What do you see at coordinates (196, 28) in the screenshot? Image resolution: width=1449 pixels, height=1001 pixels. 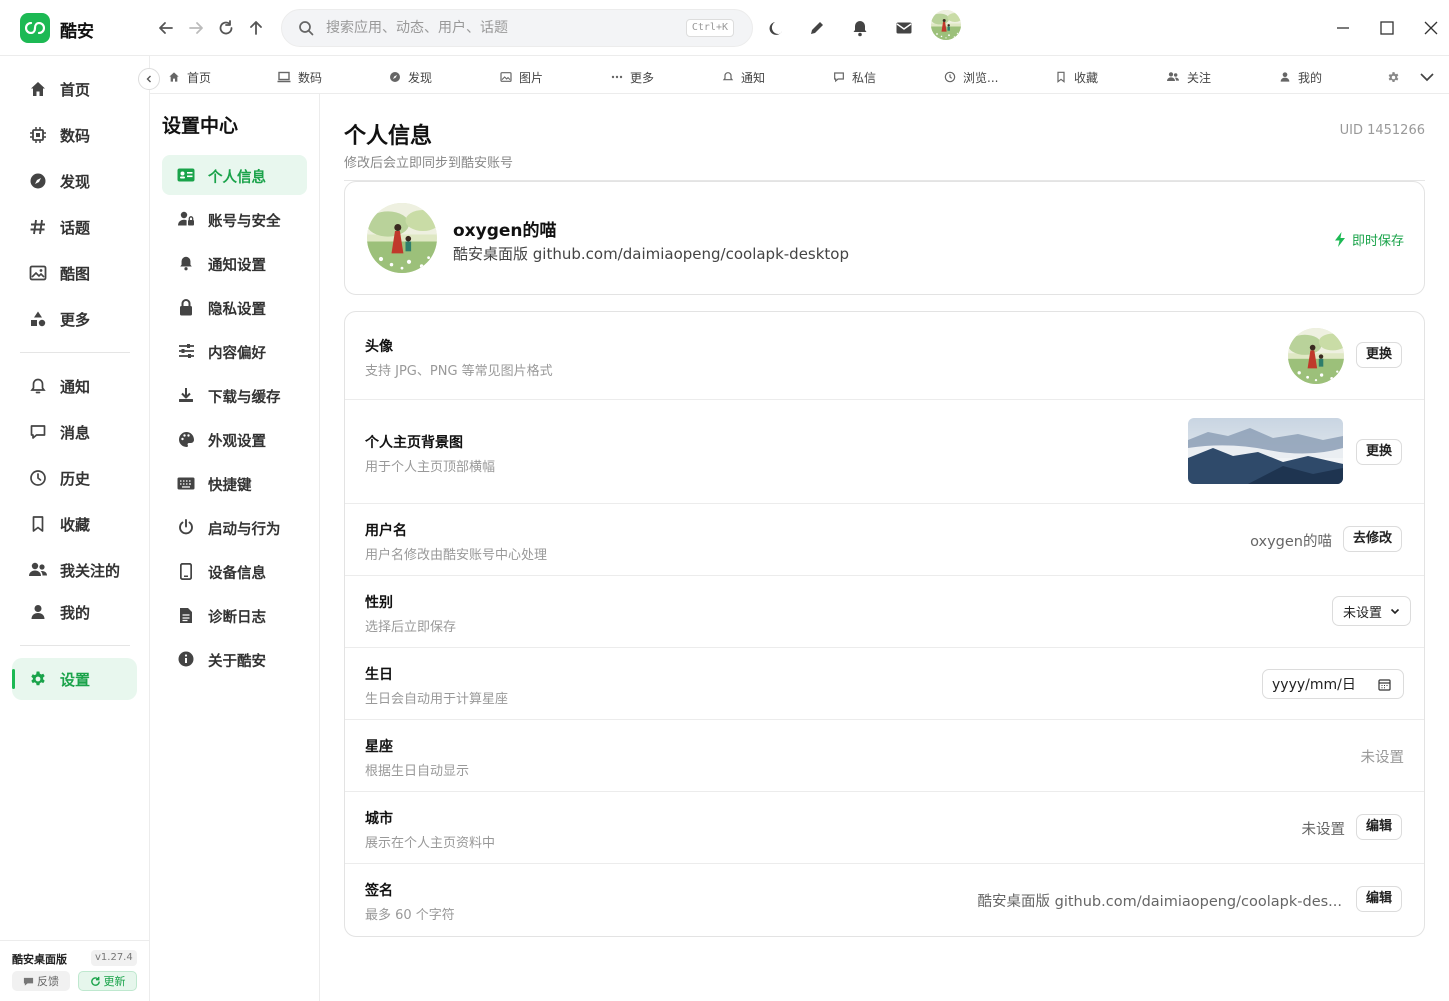 I see `forward-arrow-icon` at bounding box center [196, 28].